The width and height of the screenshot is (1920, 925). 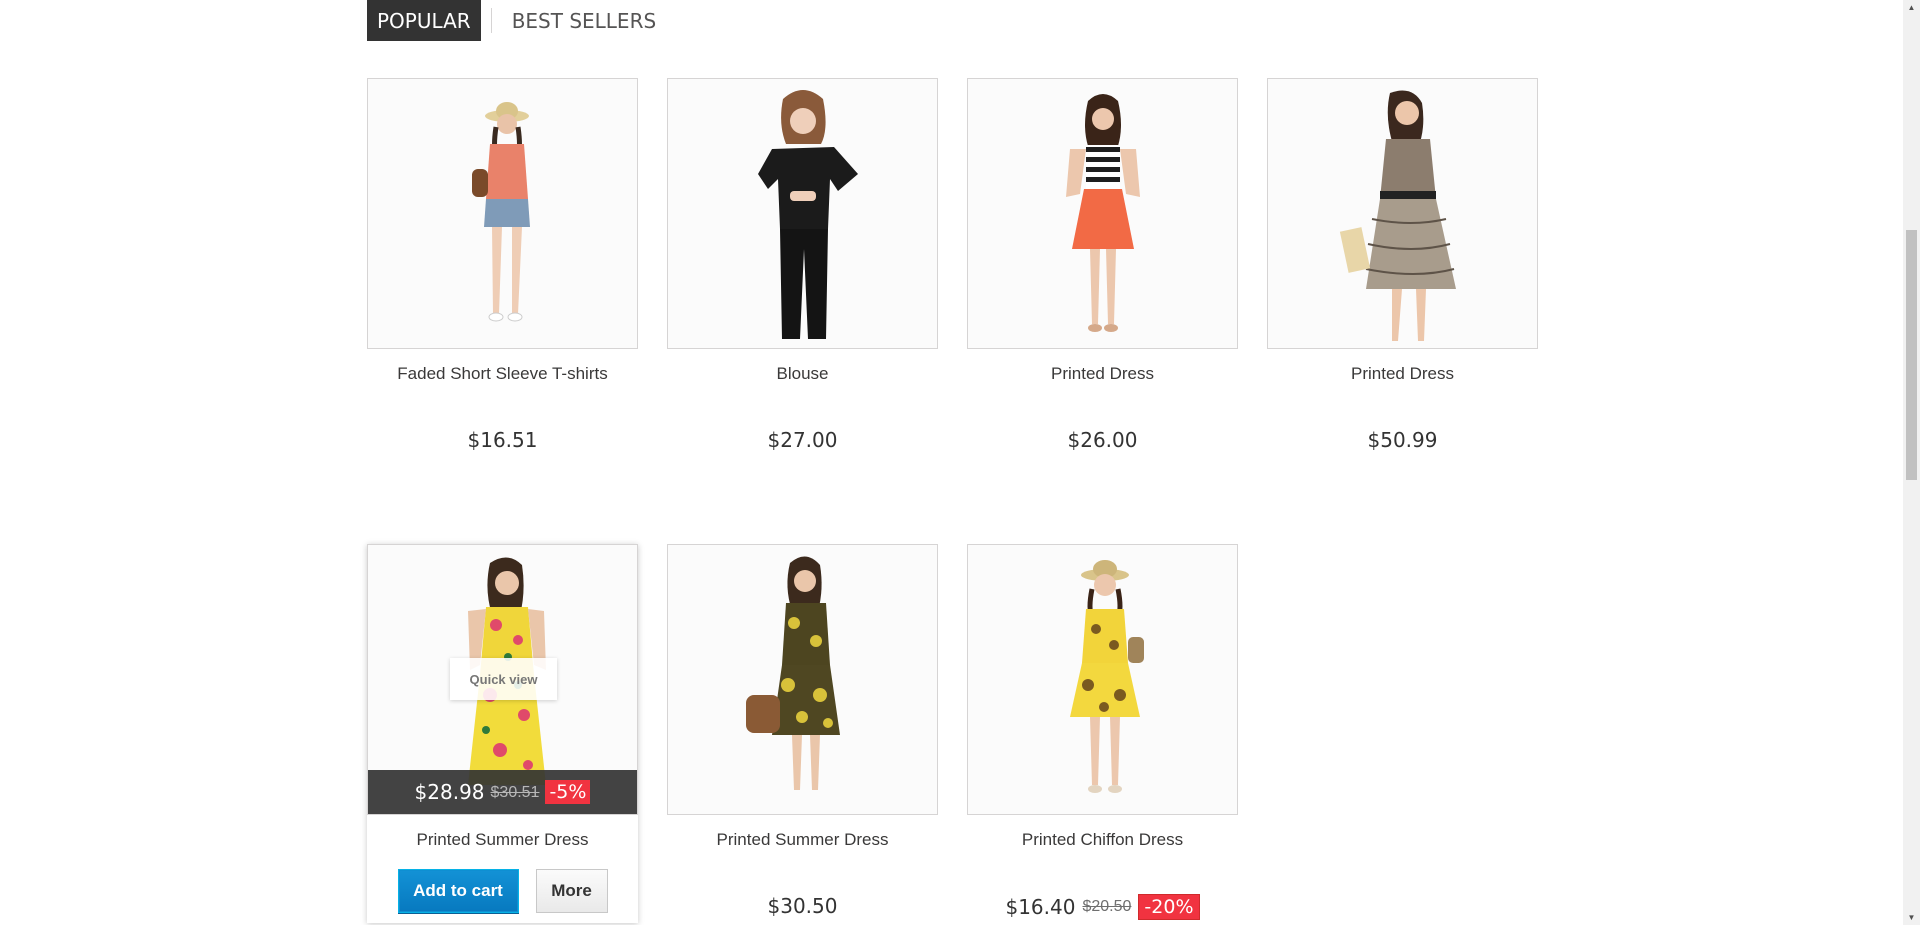 What do you see at coordinates (458, 891) in the screenshot?
I see `add-to-cart-button: Add to cart` at bounding box center [458, 891].